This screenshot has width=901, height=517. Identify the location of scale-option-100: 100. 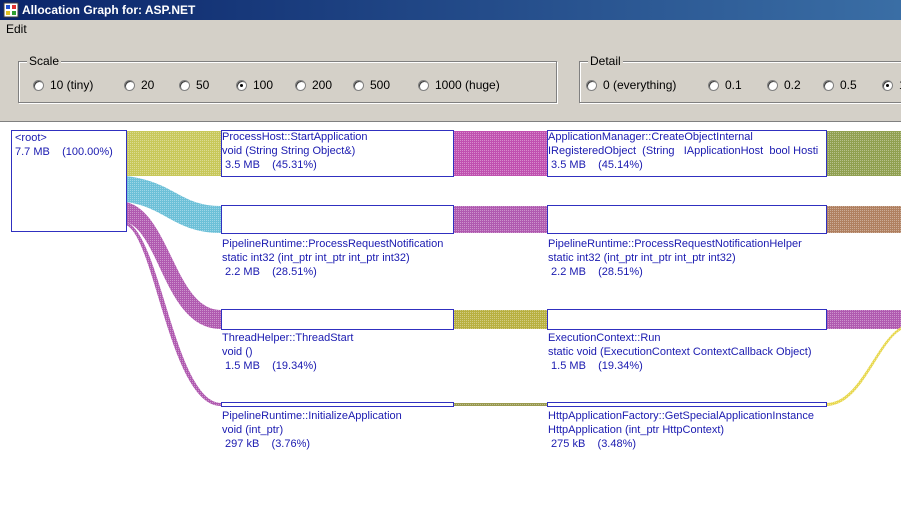
(254, 85).